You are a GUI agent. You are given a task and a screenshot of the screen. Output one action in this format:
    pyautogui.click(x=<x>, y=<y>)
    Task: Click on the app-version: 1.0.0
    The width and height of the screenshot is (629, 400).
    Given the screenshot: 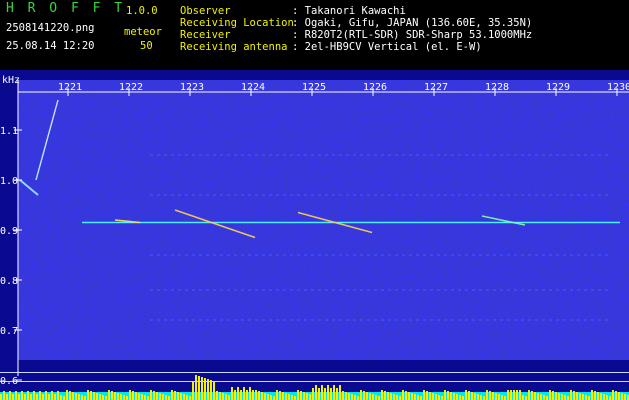 What is the action you would take?
    pyautogui.click(x=142, y=11)
    